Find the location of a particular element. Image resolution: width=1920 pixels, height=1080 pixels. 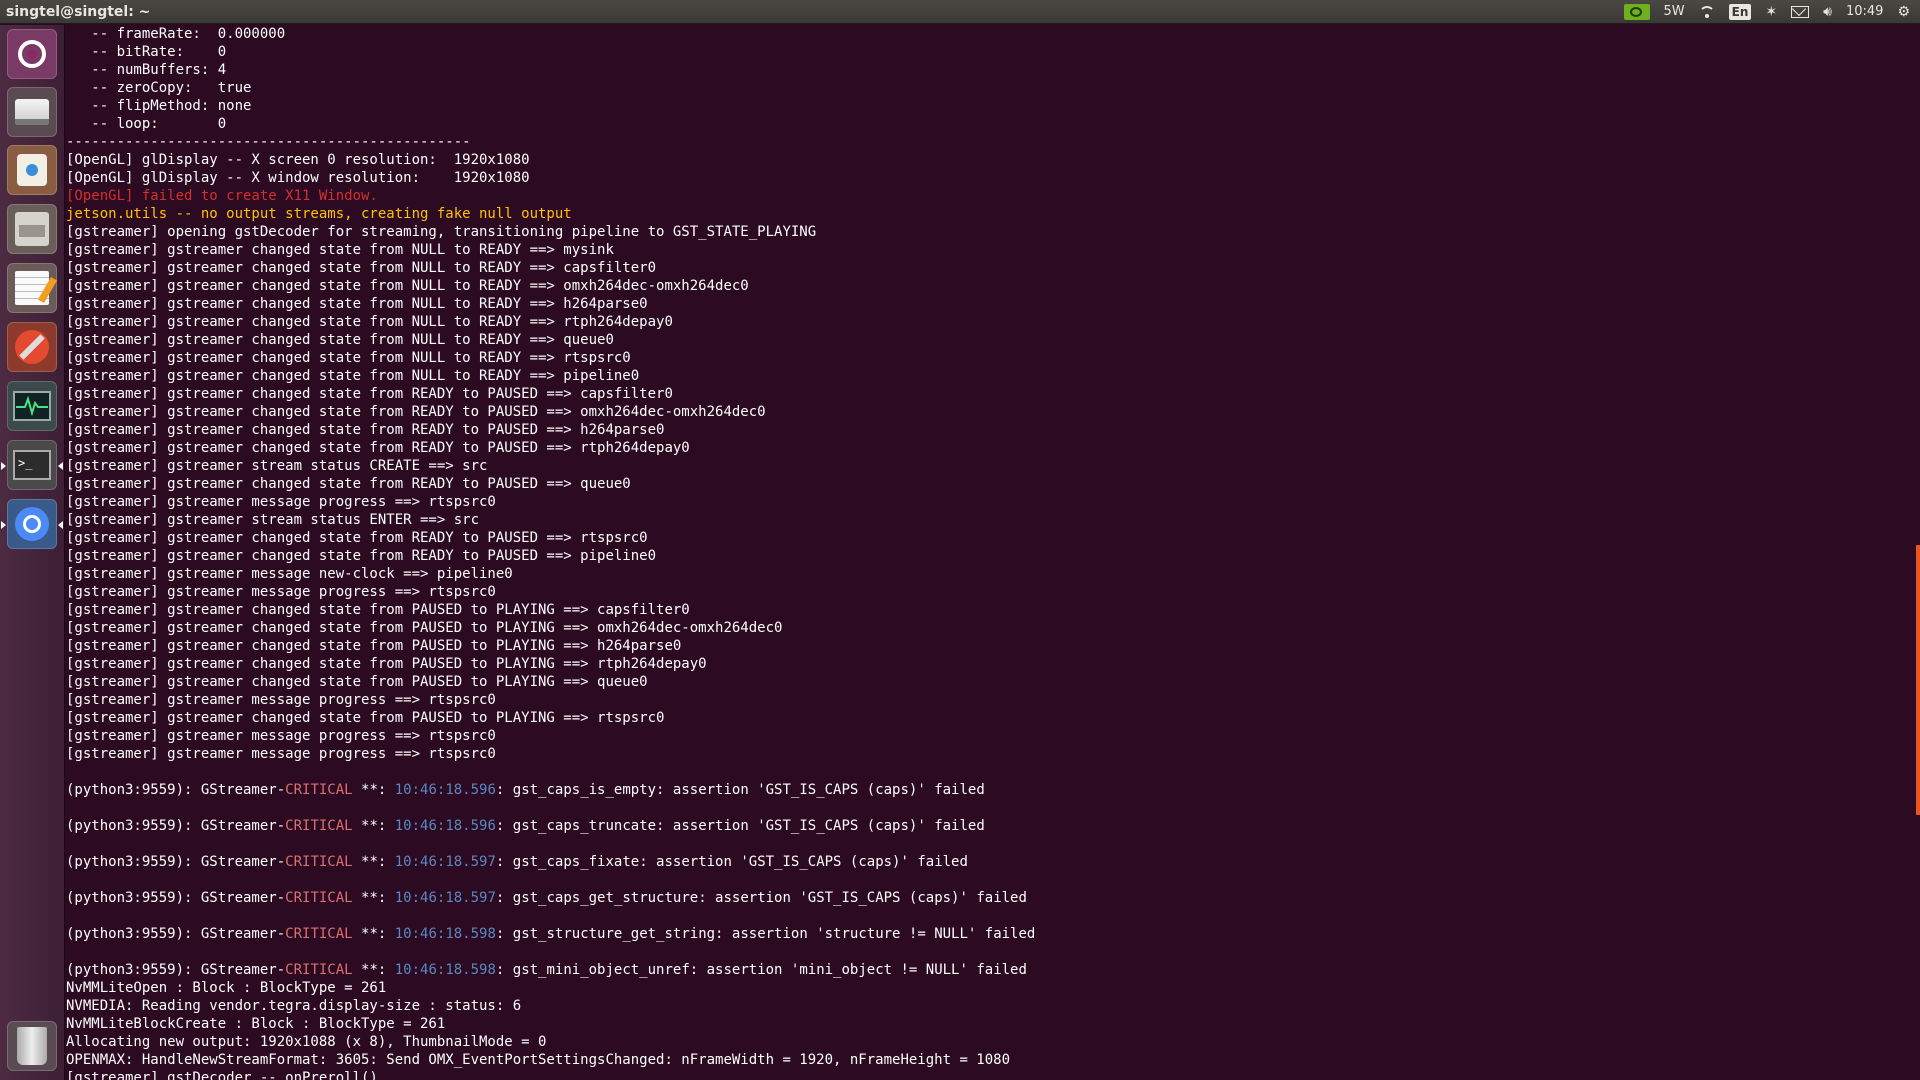

launcher: >_ is located at coordinates (32, 552).